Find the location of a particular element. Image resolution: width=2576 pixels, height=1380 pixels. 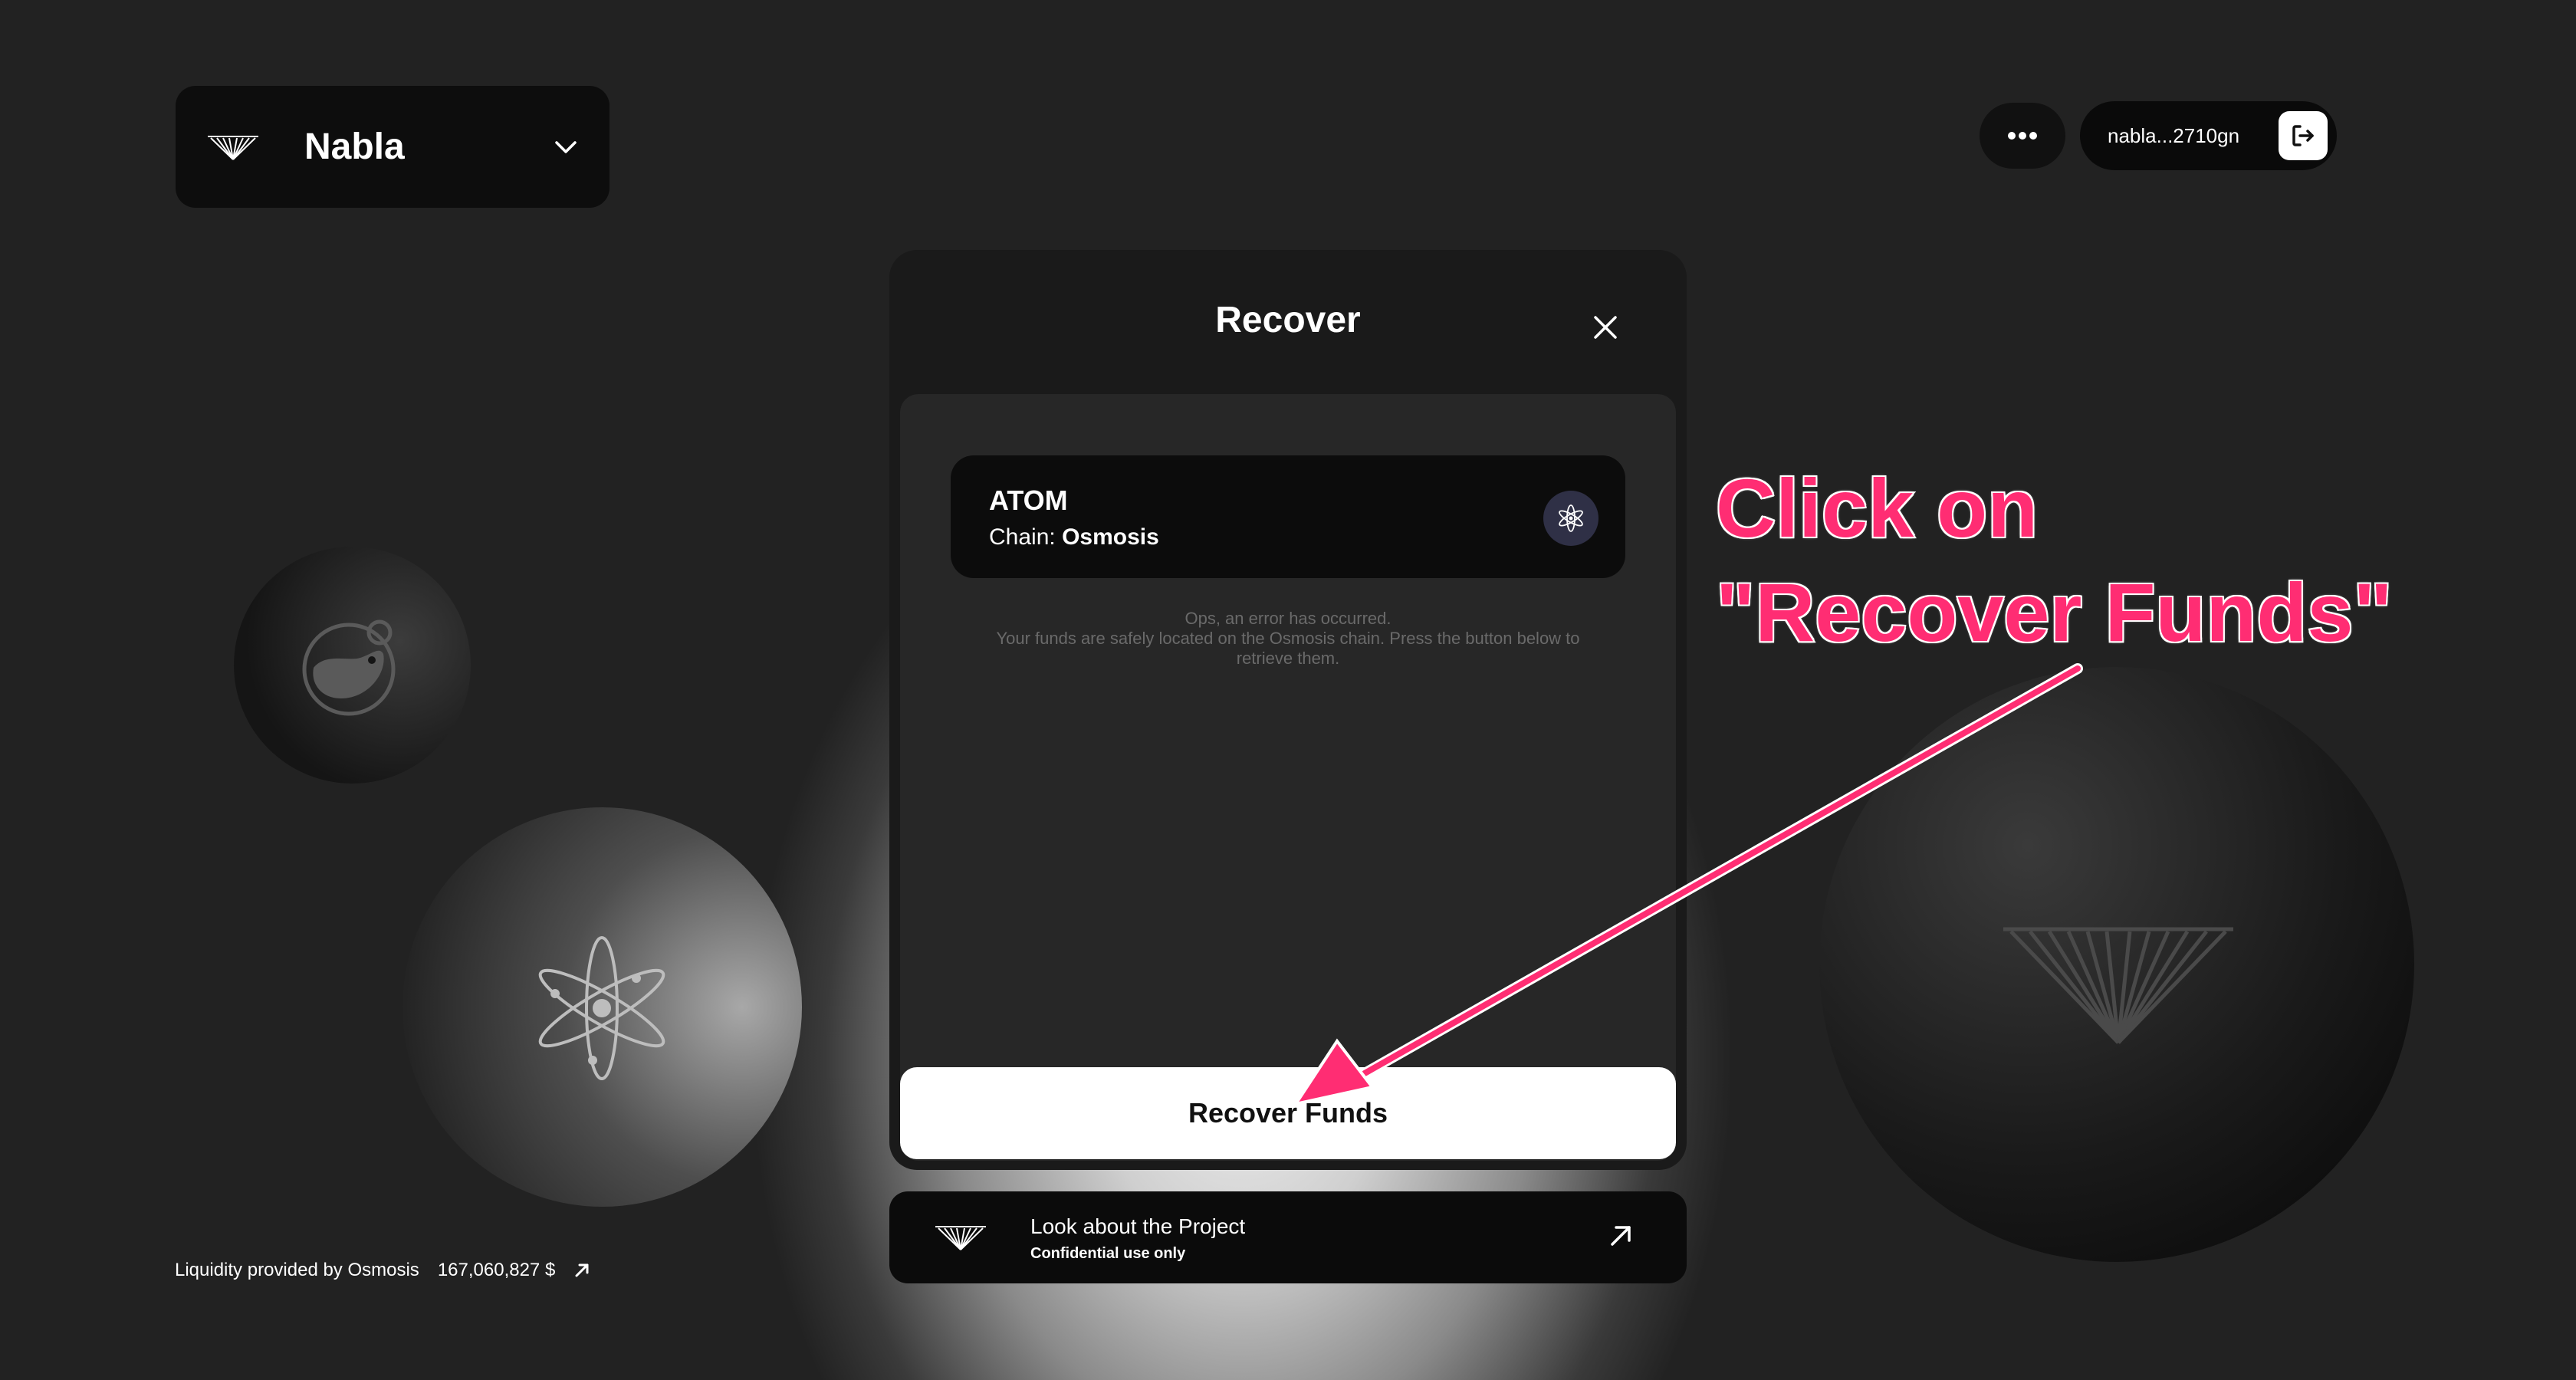

asset-card: ATOM Chain: Osmosis is located at coordinates (1288, 516).